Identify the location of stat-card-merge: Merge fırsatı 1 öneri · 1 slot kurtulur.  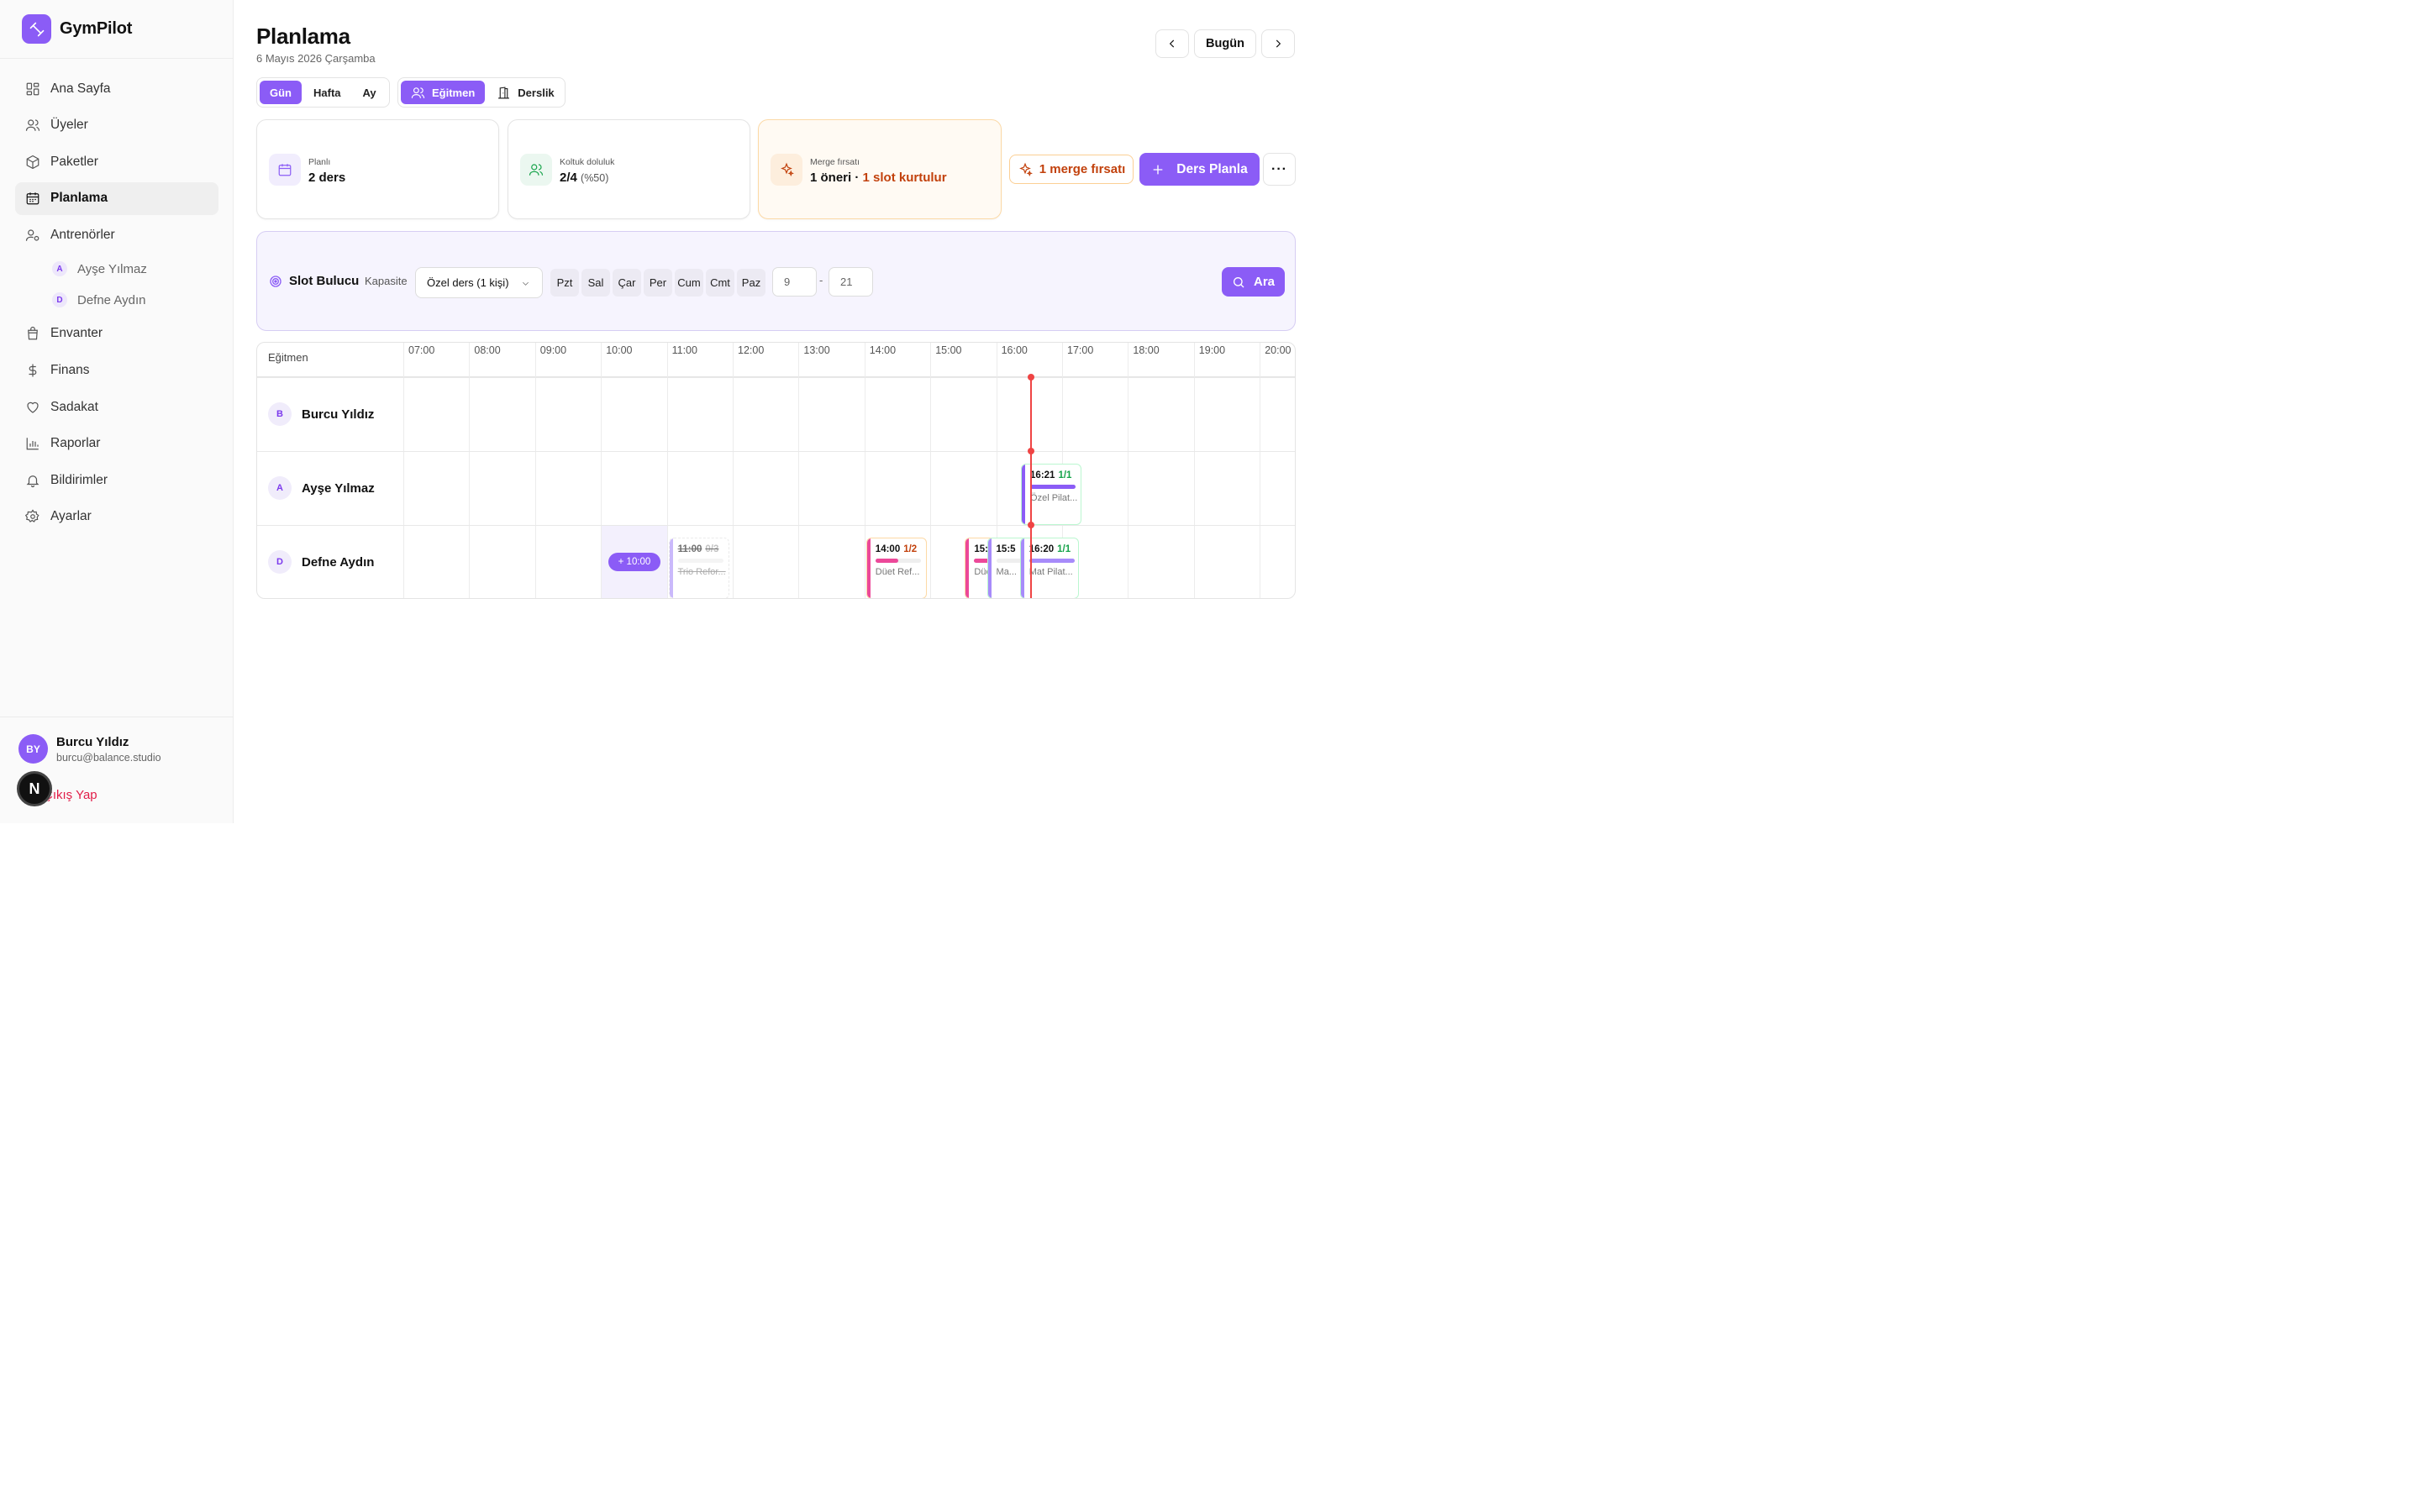
(880, 169).